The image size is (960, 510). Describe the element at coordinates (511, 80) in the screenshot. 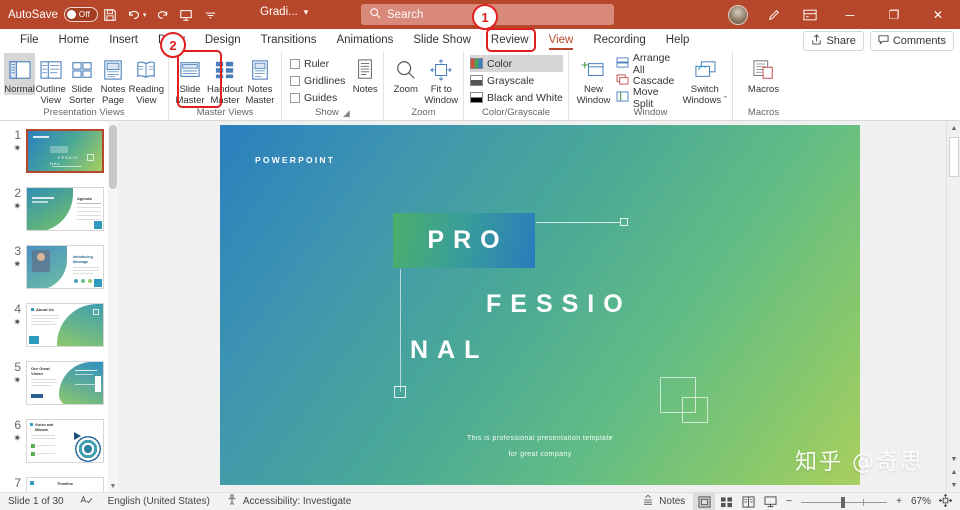

I see `grayscale-label: Grayscale` at that location.